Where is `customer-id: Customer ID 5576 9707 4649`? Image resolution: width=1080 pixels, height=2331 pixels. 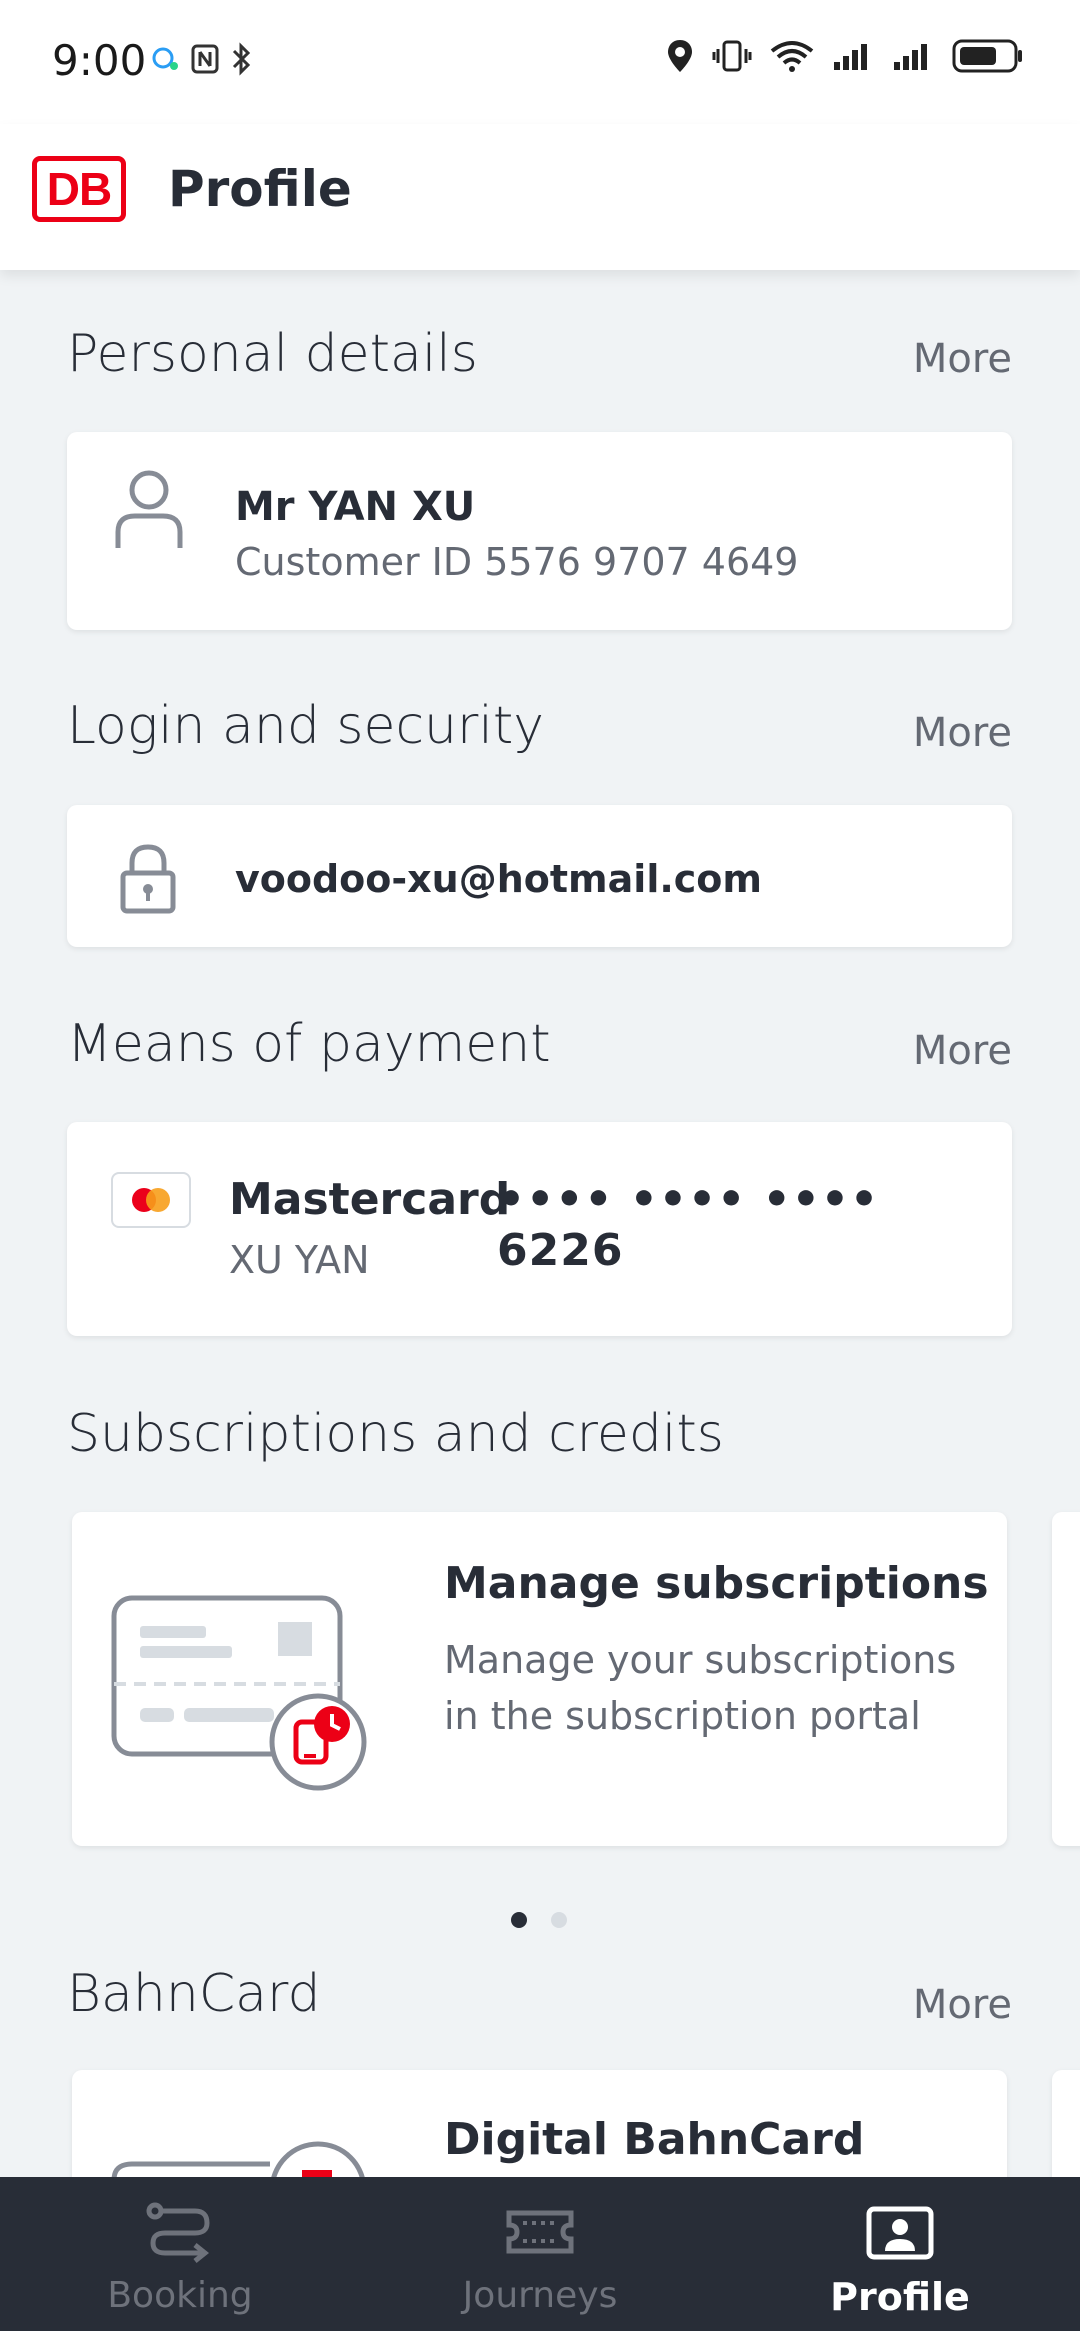
customer-id: Customer ID 5576 9707 4649 is located at coordinates (517, 562).